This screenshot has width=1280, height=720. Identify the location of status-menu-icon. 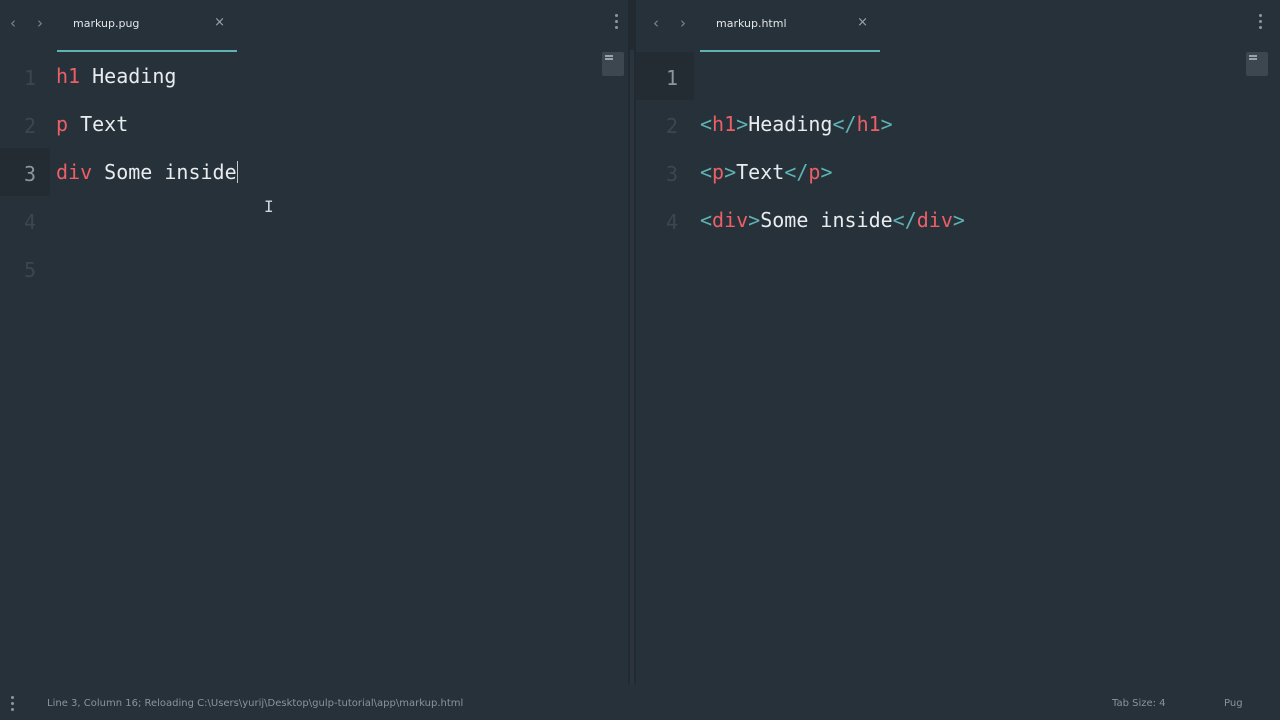
(13, 705).